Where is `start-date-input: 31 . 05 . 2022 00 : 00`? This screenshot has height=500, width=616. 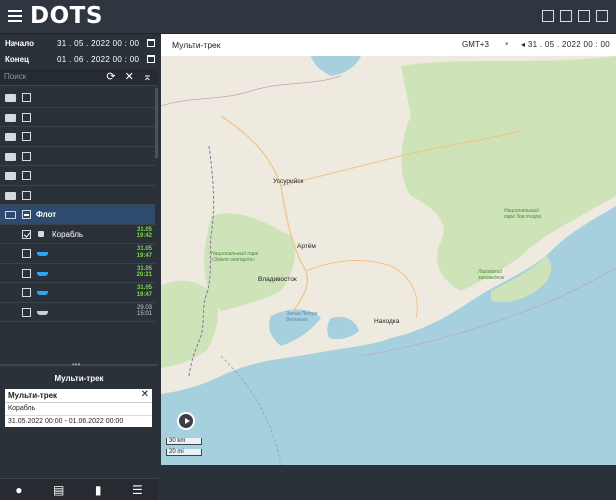
start-date-input: 31 . 05 . 2022 00 : 00 is located at coordinates (102, 43).